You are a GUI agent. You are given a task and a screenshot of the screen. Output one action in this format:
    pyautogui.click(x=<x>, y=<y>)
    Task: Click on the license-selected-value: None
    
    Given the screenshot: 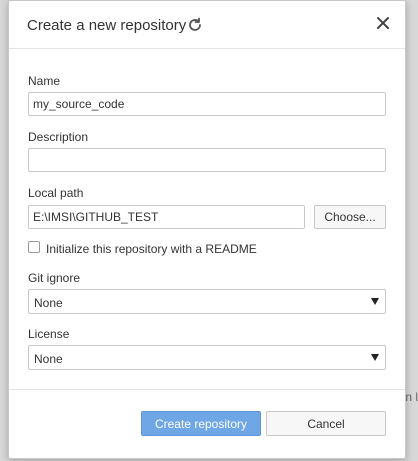 What is the action you would take?
    pyautogui.click(x=48, y=359)
    